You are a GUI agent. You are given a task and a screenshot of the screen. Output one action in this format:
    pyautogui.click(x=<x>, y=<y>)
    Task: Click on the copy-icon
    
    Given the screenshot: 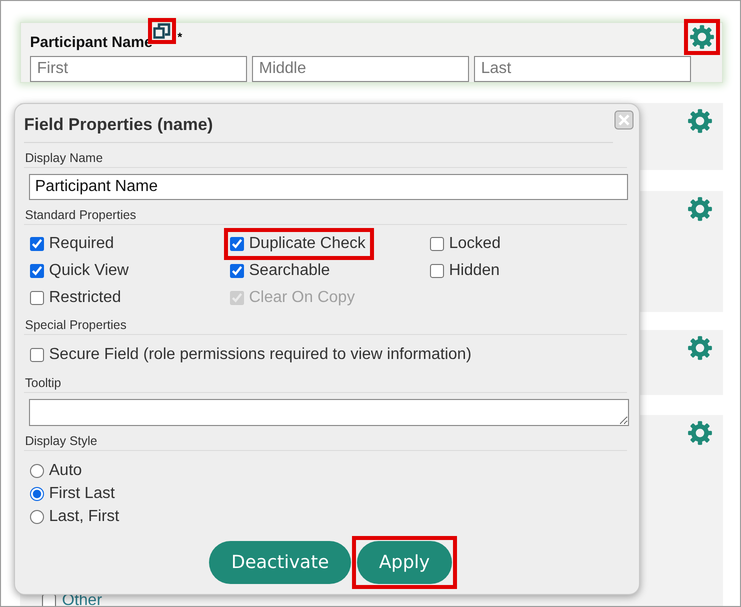 What is the action you would take?
    pyautogui.click(x=161, y=31)
    